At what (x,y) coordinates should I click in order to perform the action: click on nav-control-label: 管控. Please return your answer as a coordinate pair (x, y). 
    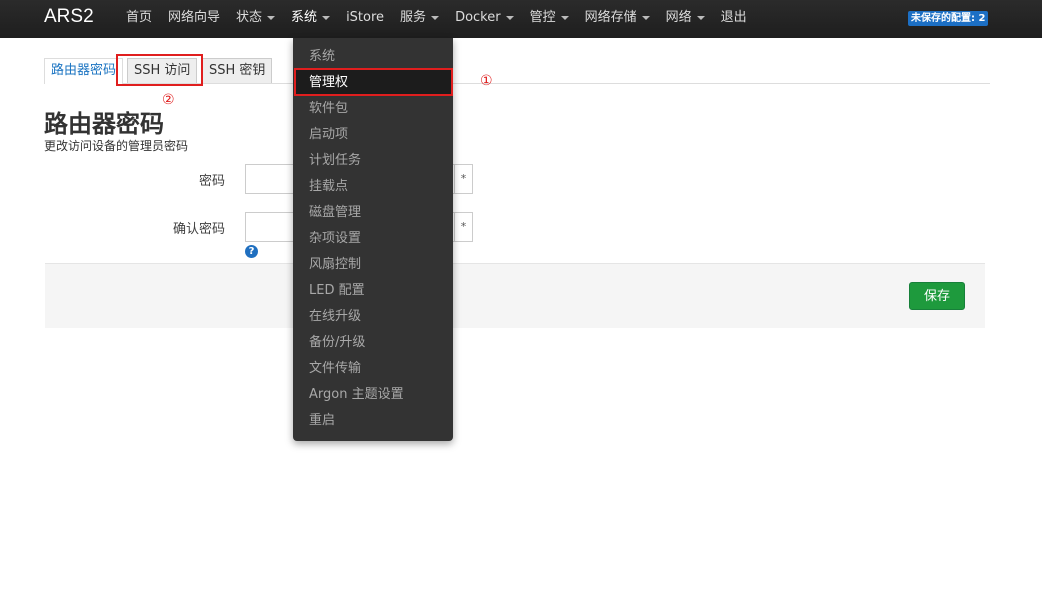
    Looking at the image, I should click on (542, 17).